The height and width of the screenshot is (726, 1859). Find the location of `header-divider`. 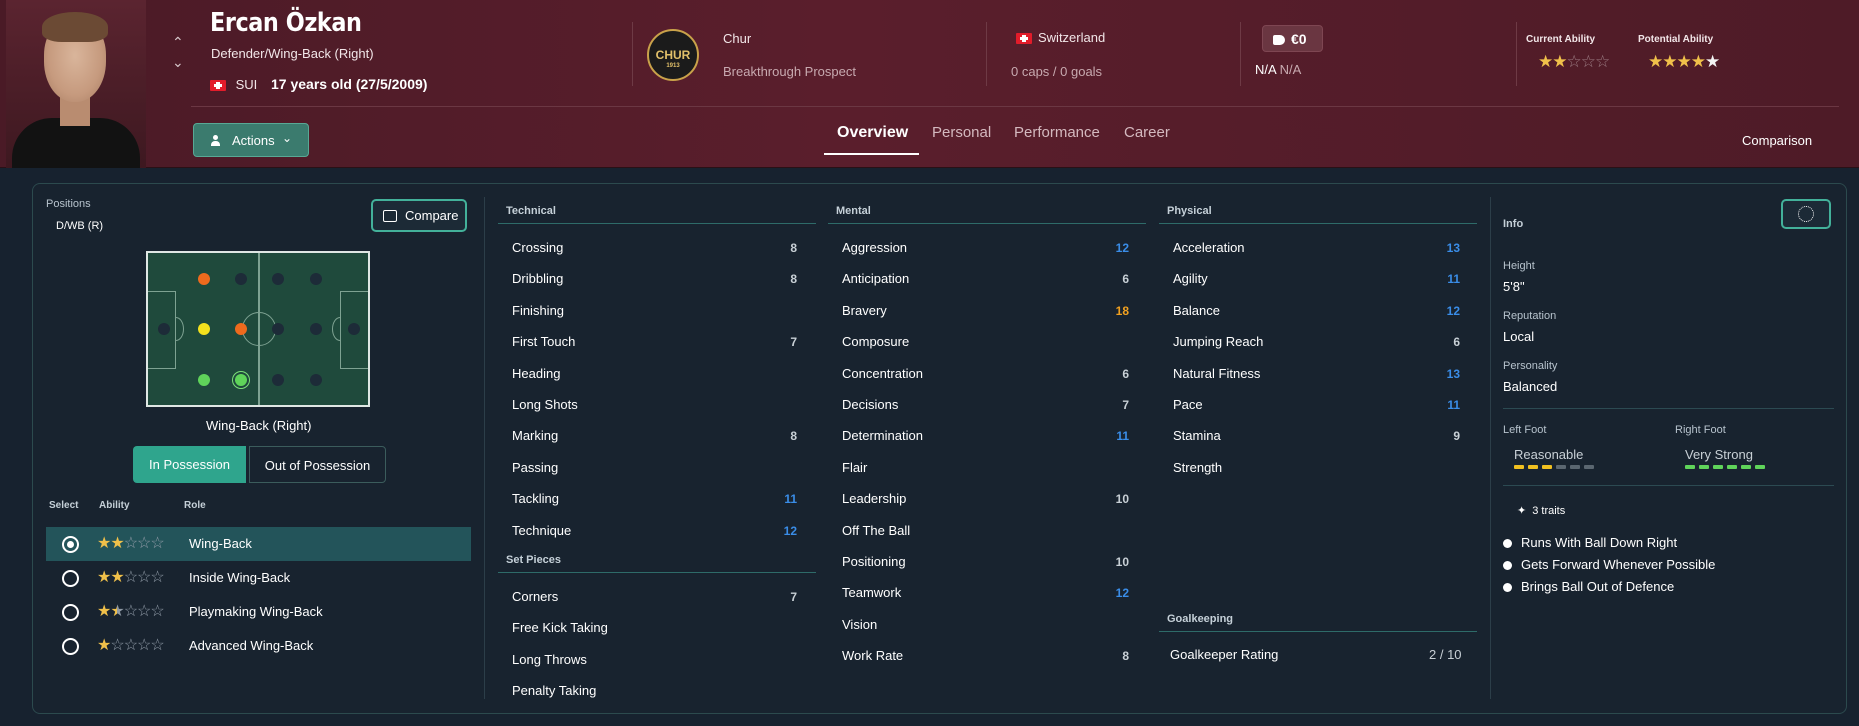

header-divider is located at coordinates (1015, 106).